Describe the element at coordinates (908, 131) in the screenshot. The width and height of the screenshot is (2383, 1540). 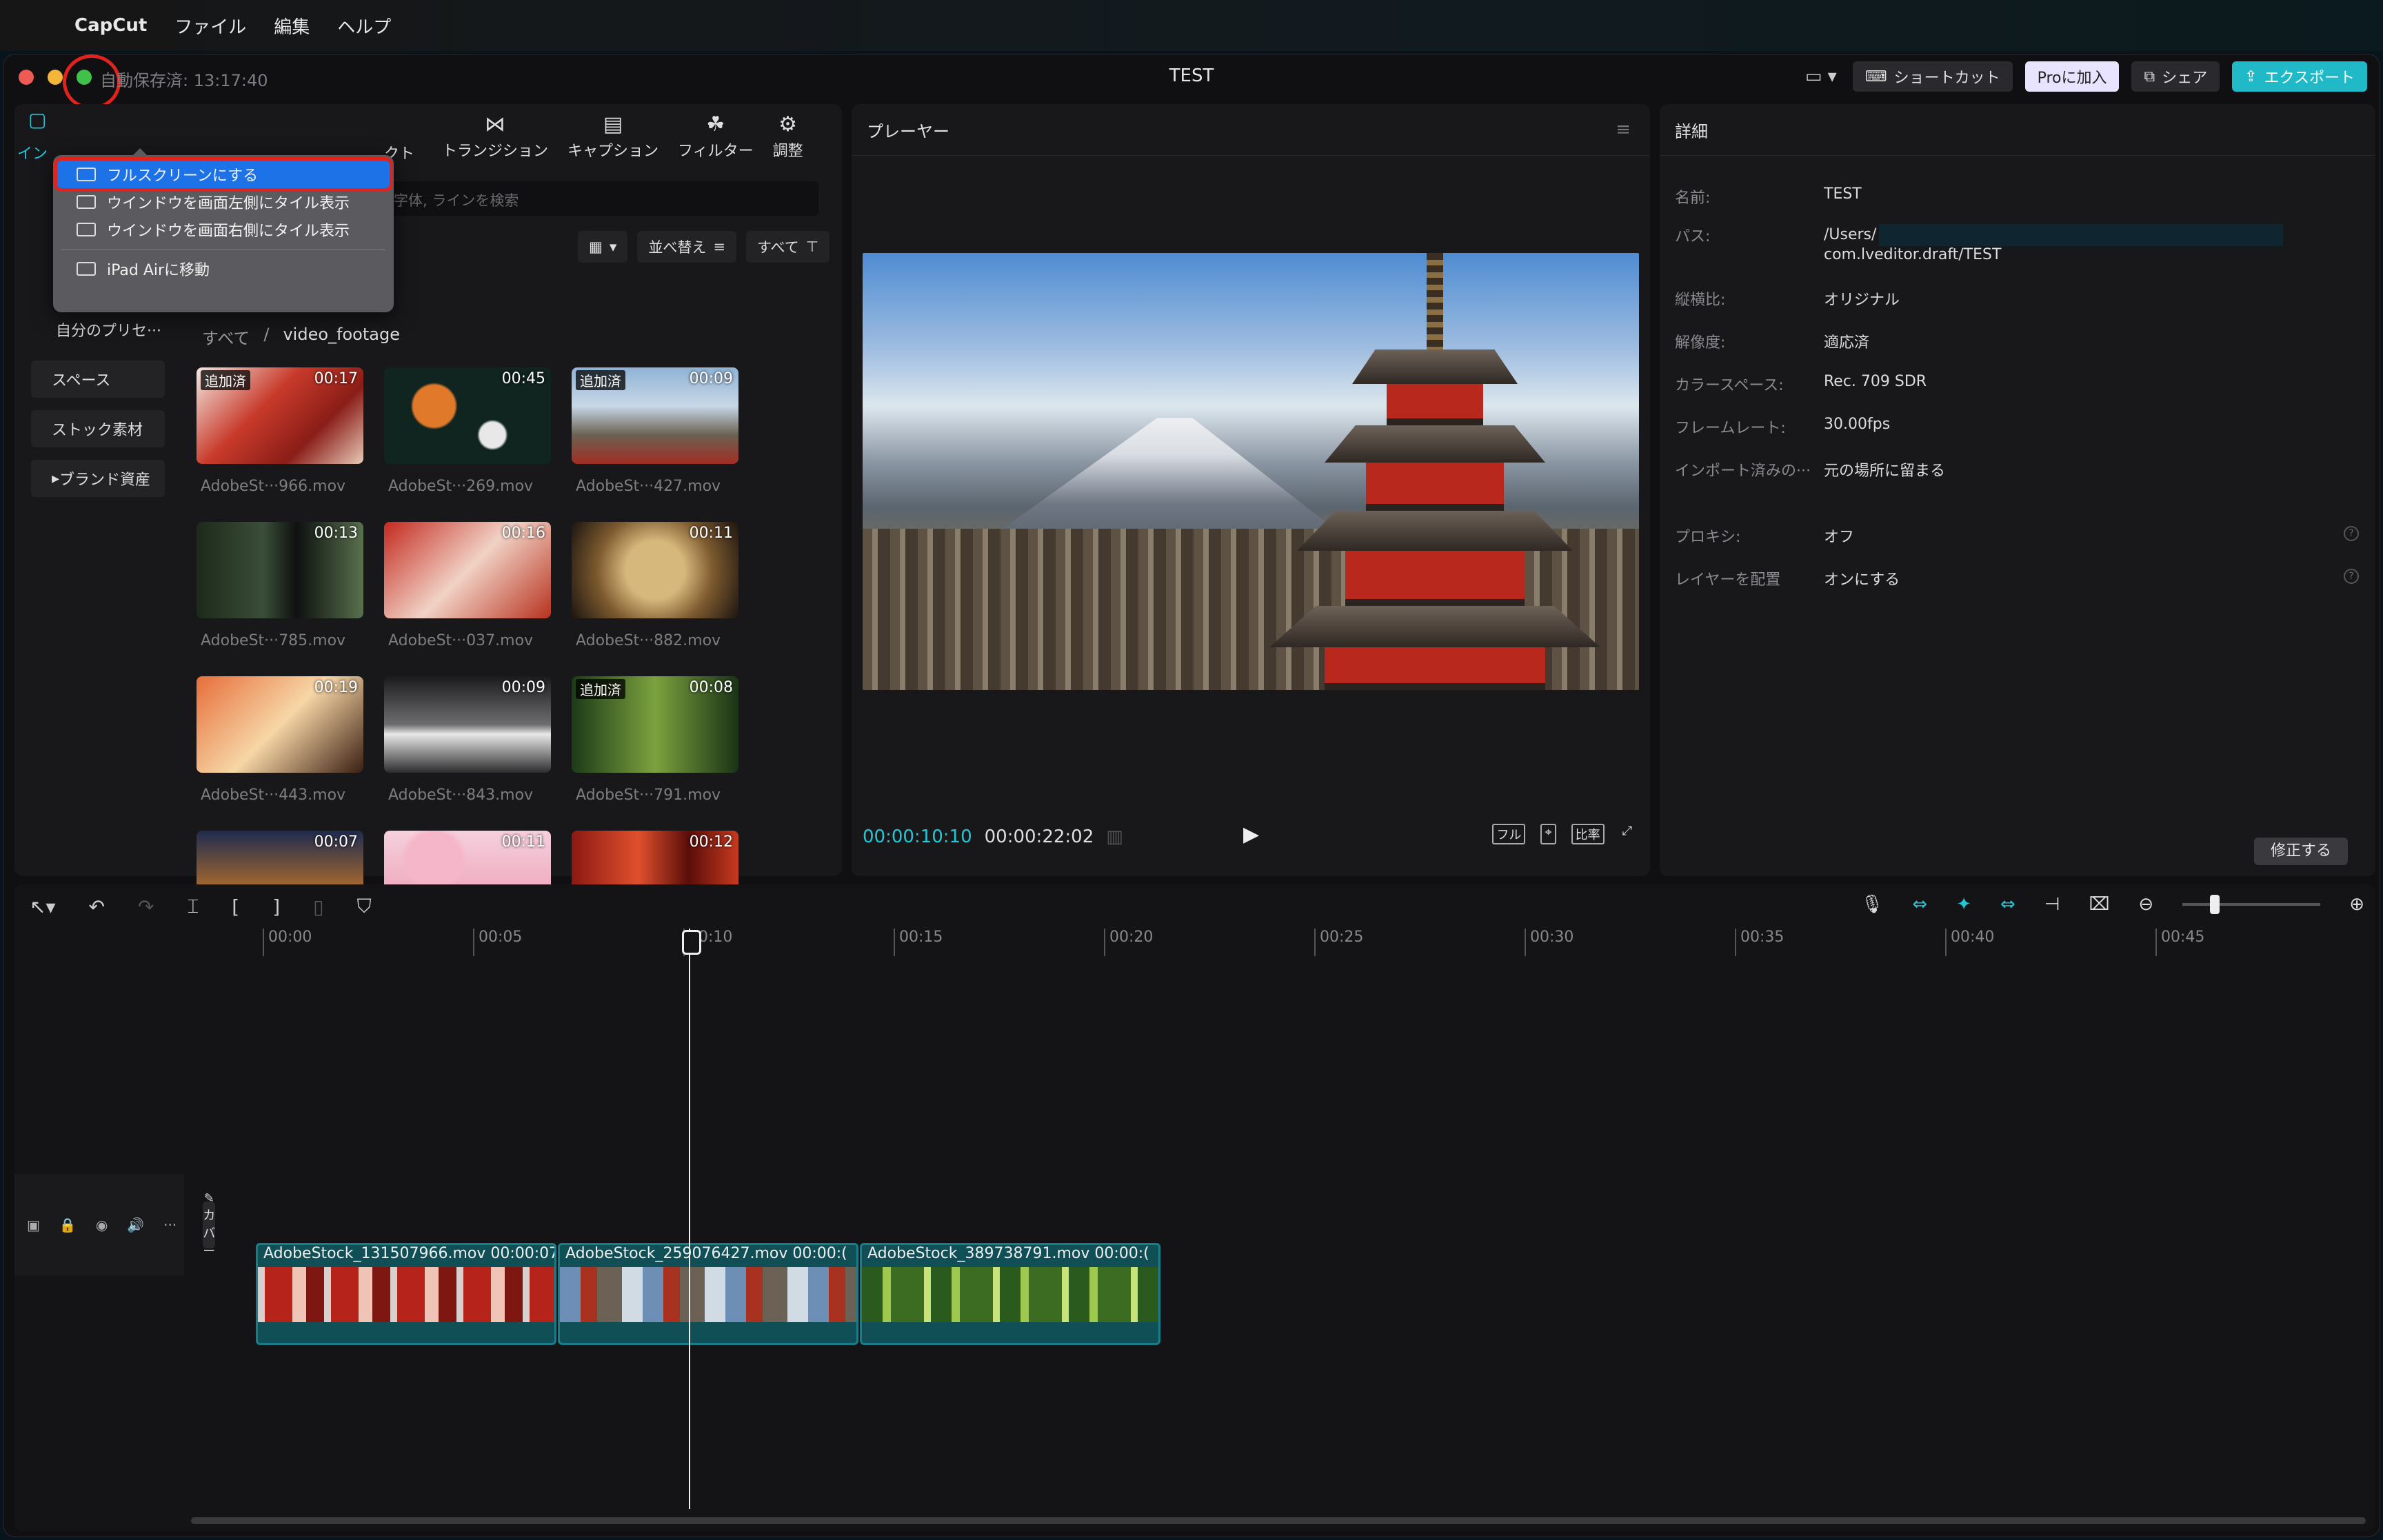
I see `player-title: プレーヤー` at that location.